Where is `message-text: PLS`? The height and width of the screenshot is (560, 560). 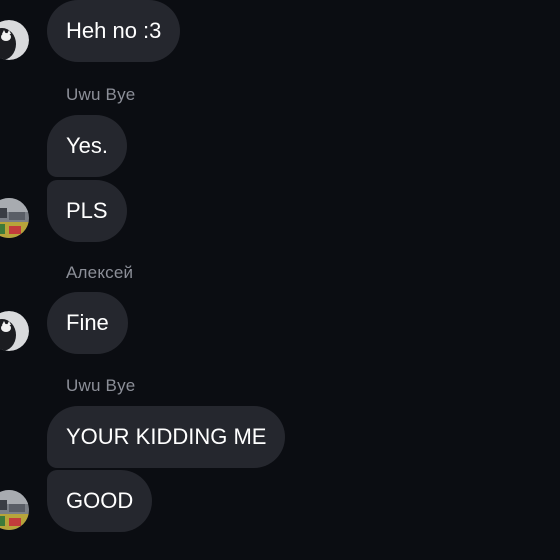
message-text: PLS is located at coordinates (87, 210).